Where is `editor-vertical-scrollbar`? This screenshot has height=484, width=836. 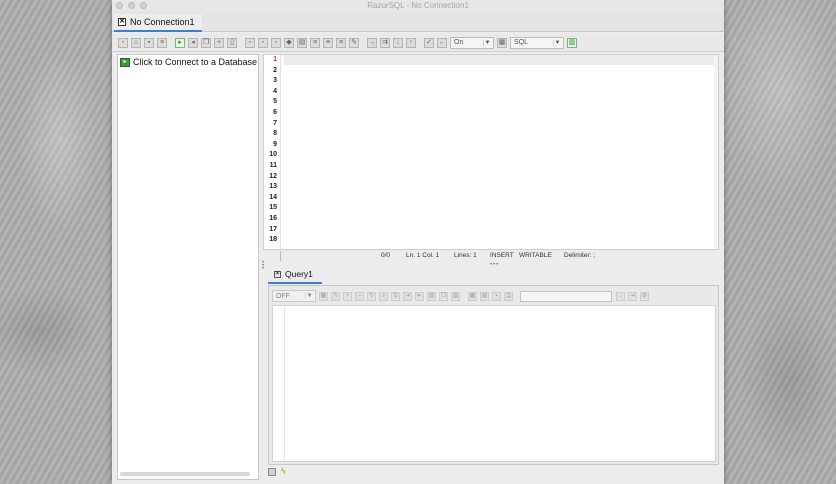 editor-vertical-scrollbar is located at coordinates (716, 152).